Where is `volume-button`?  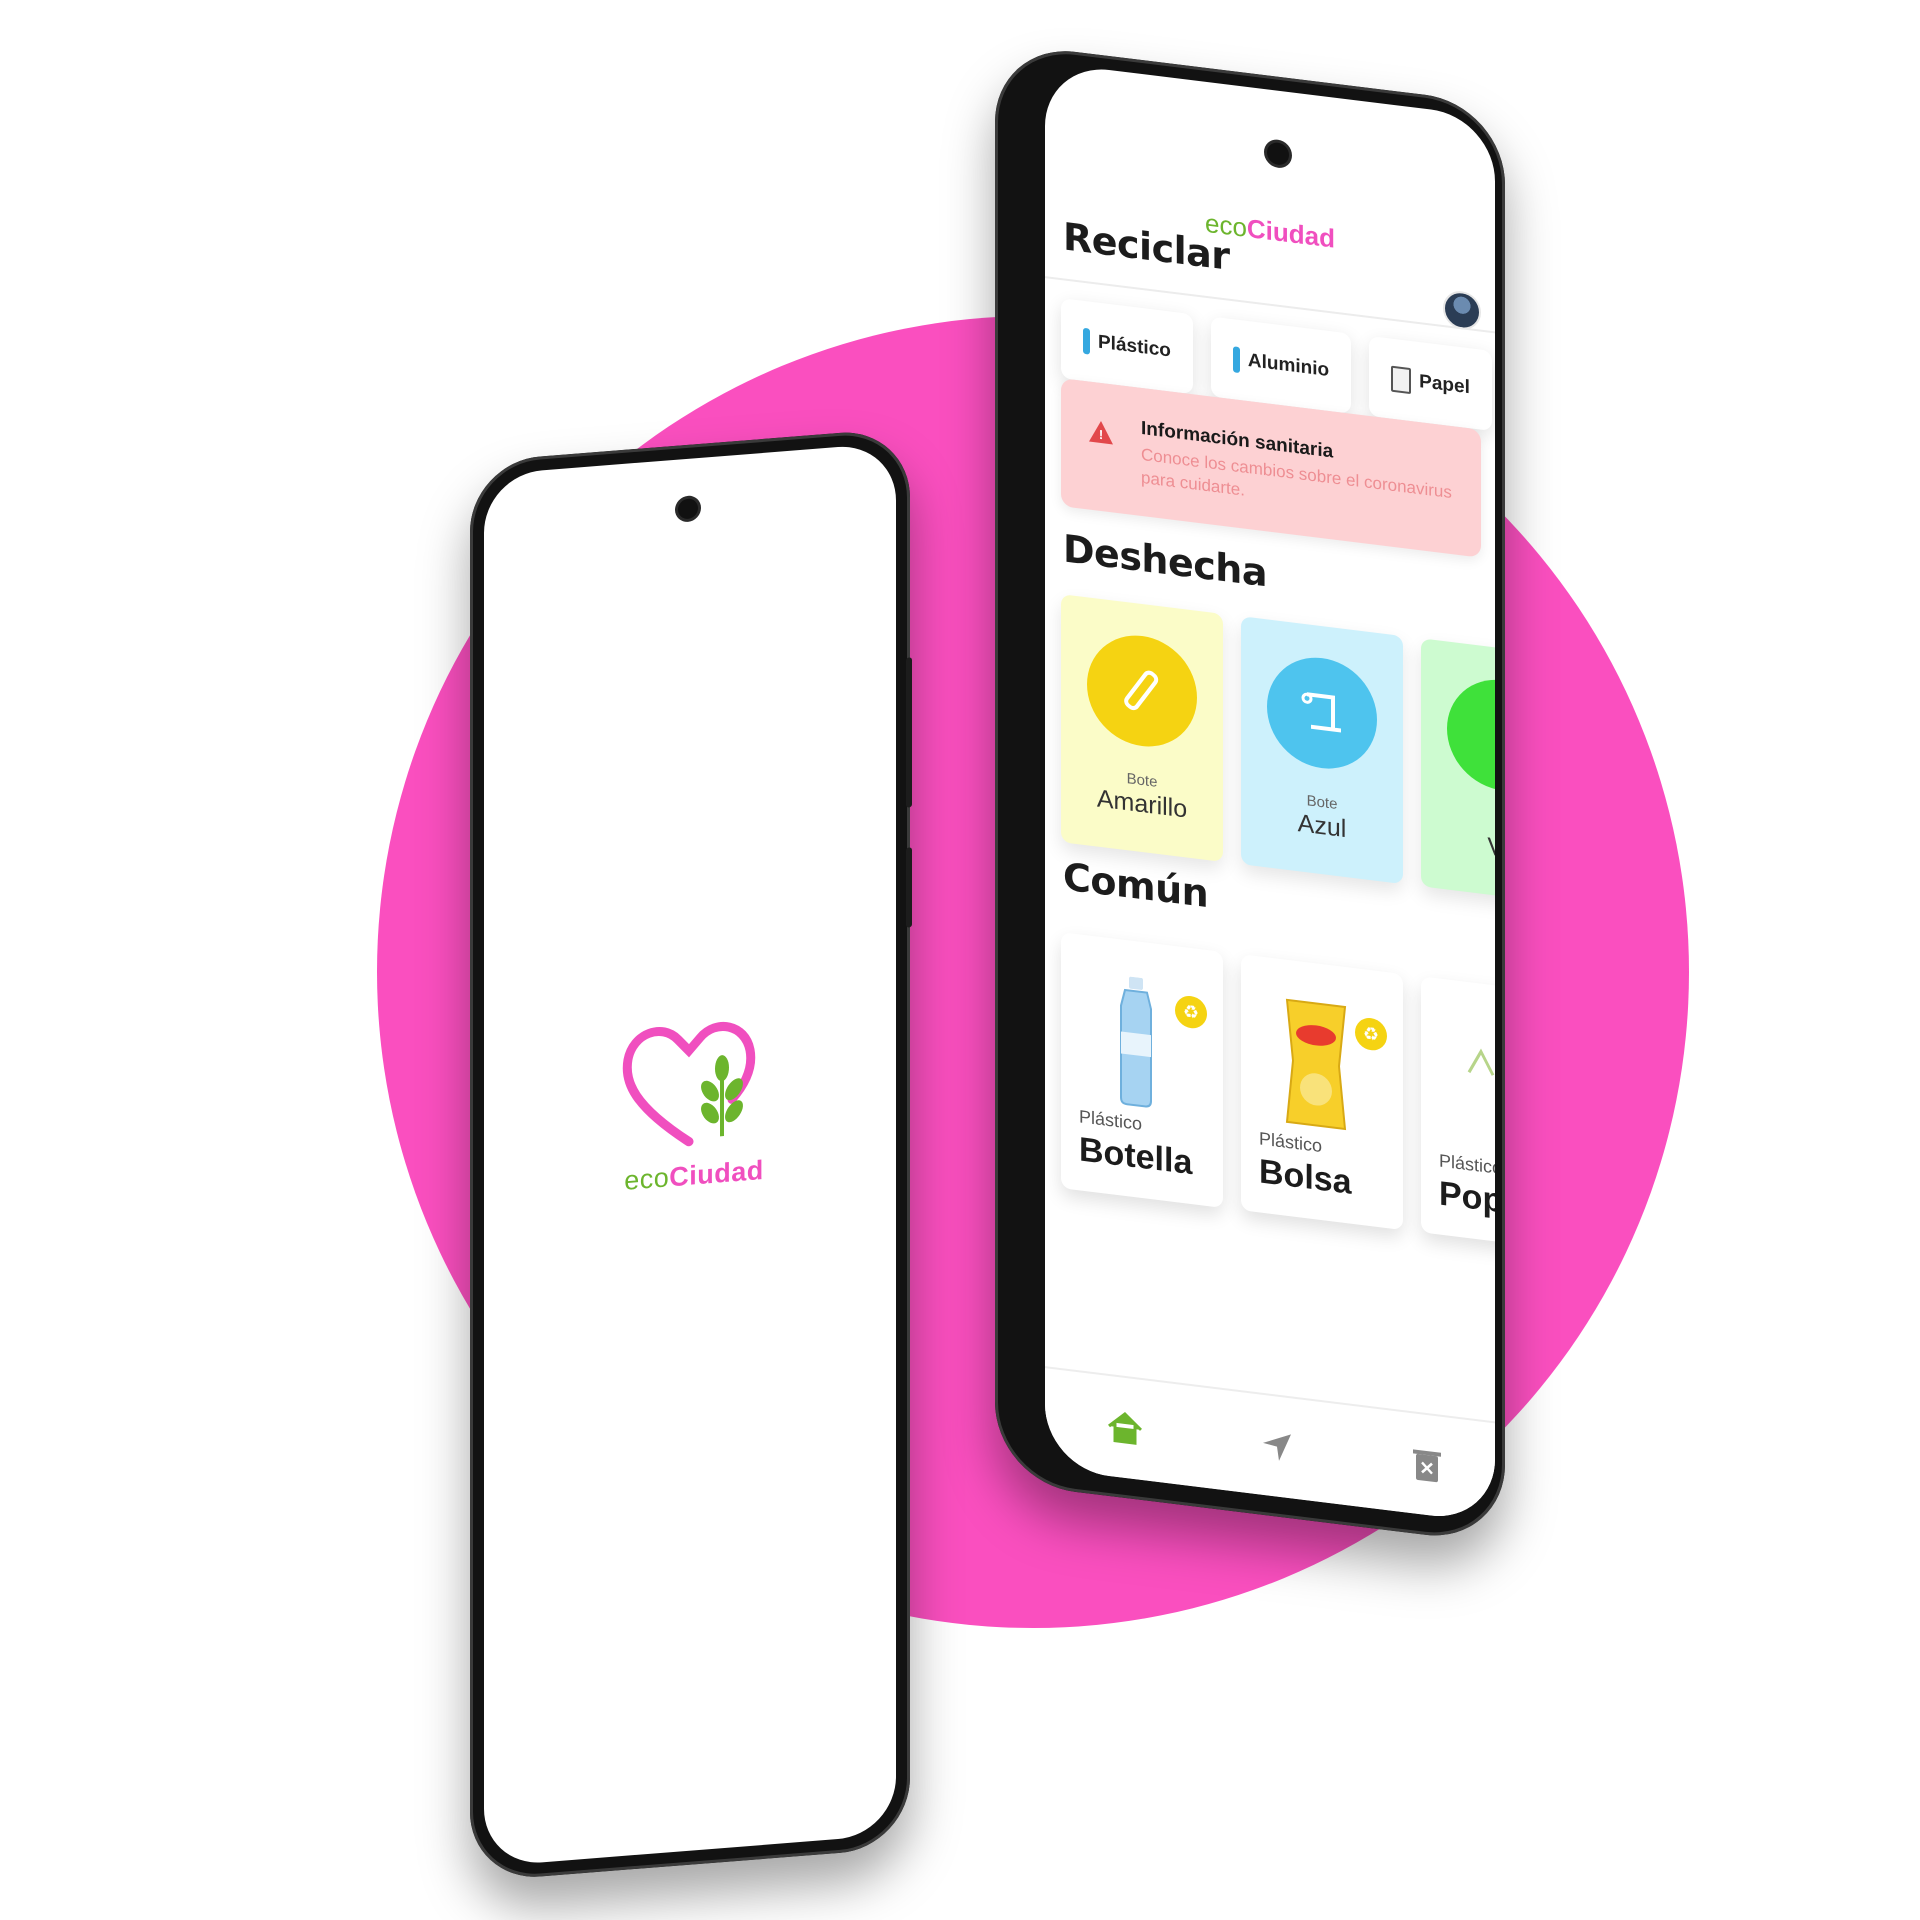
volume-button is located at coordinates (909, 732).